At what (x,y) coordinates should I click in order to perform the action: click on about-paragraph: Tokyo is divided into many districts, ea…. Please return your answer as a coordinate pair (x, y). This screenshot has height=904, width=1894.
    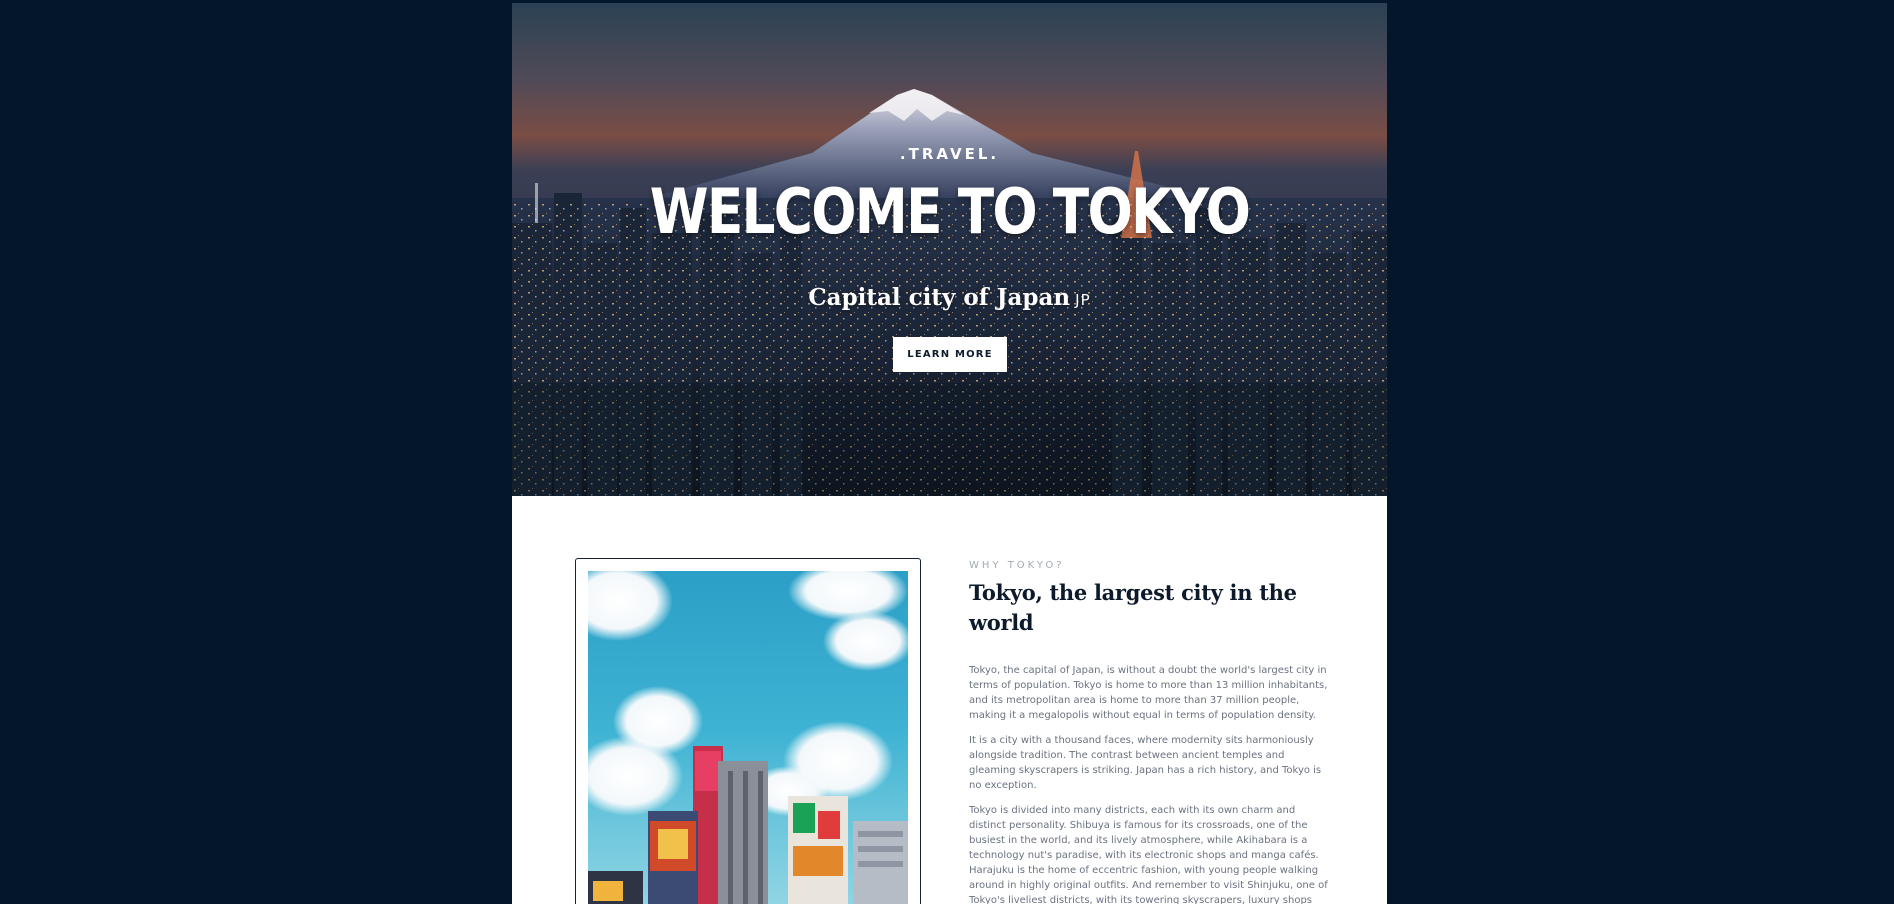
    Looking at the image, I should click on (1148, 854).